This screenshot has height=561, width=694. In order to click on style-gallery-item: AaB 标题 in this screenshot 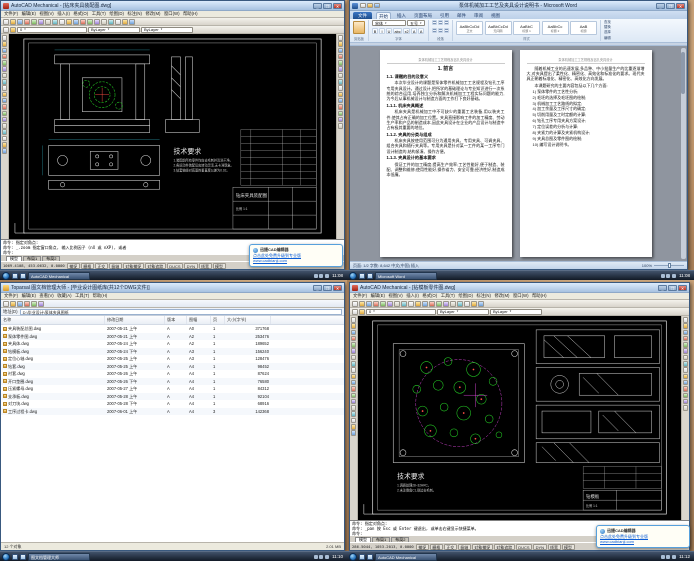, I will do `click(583, 28)`.